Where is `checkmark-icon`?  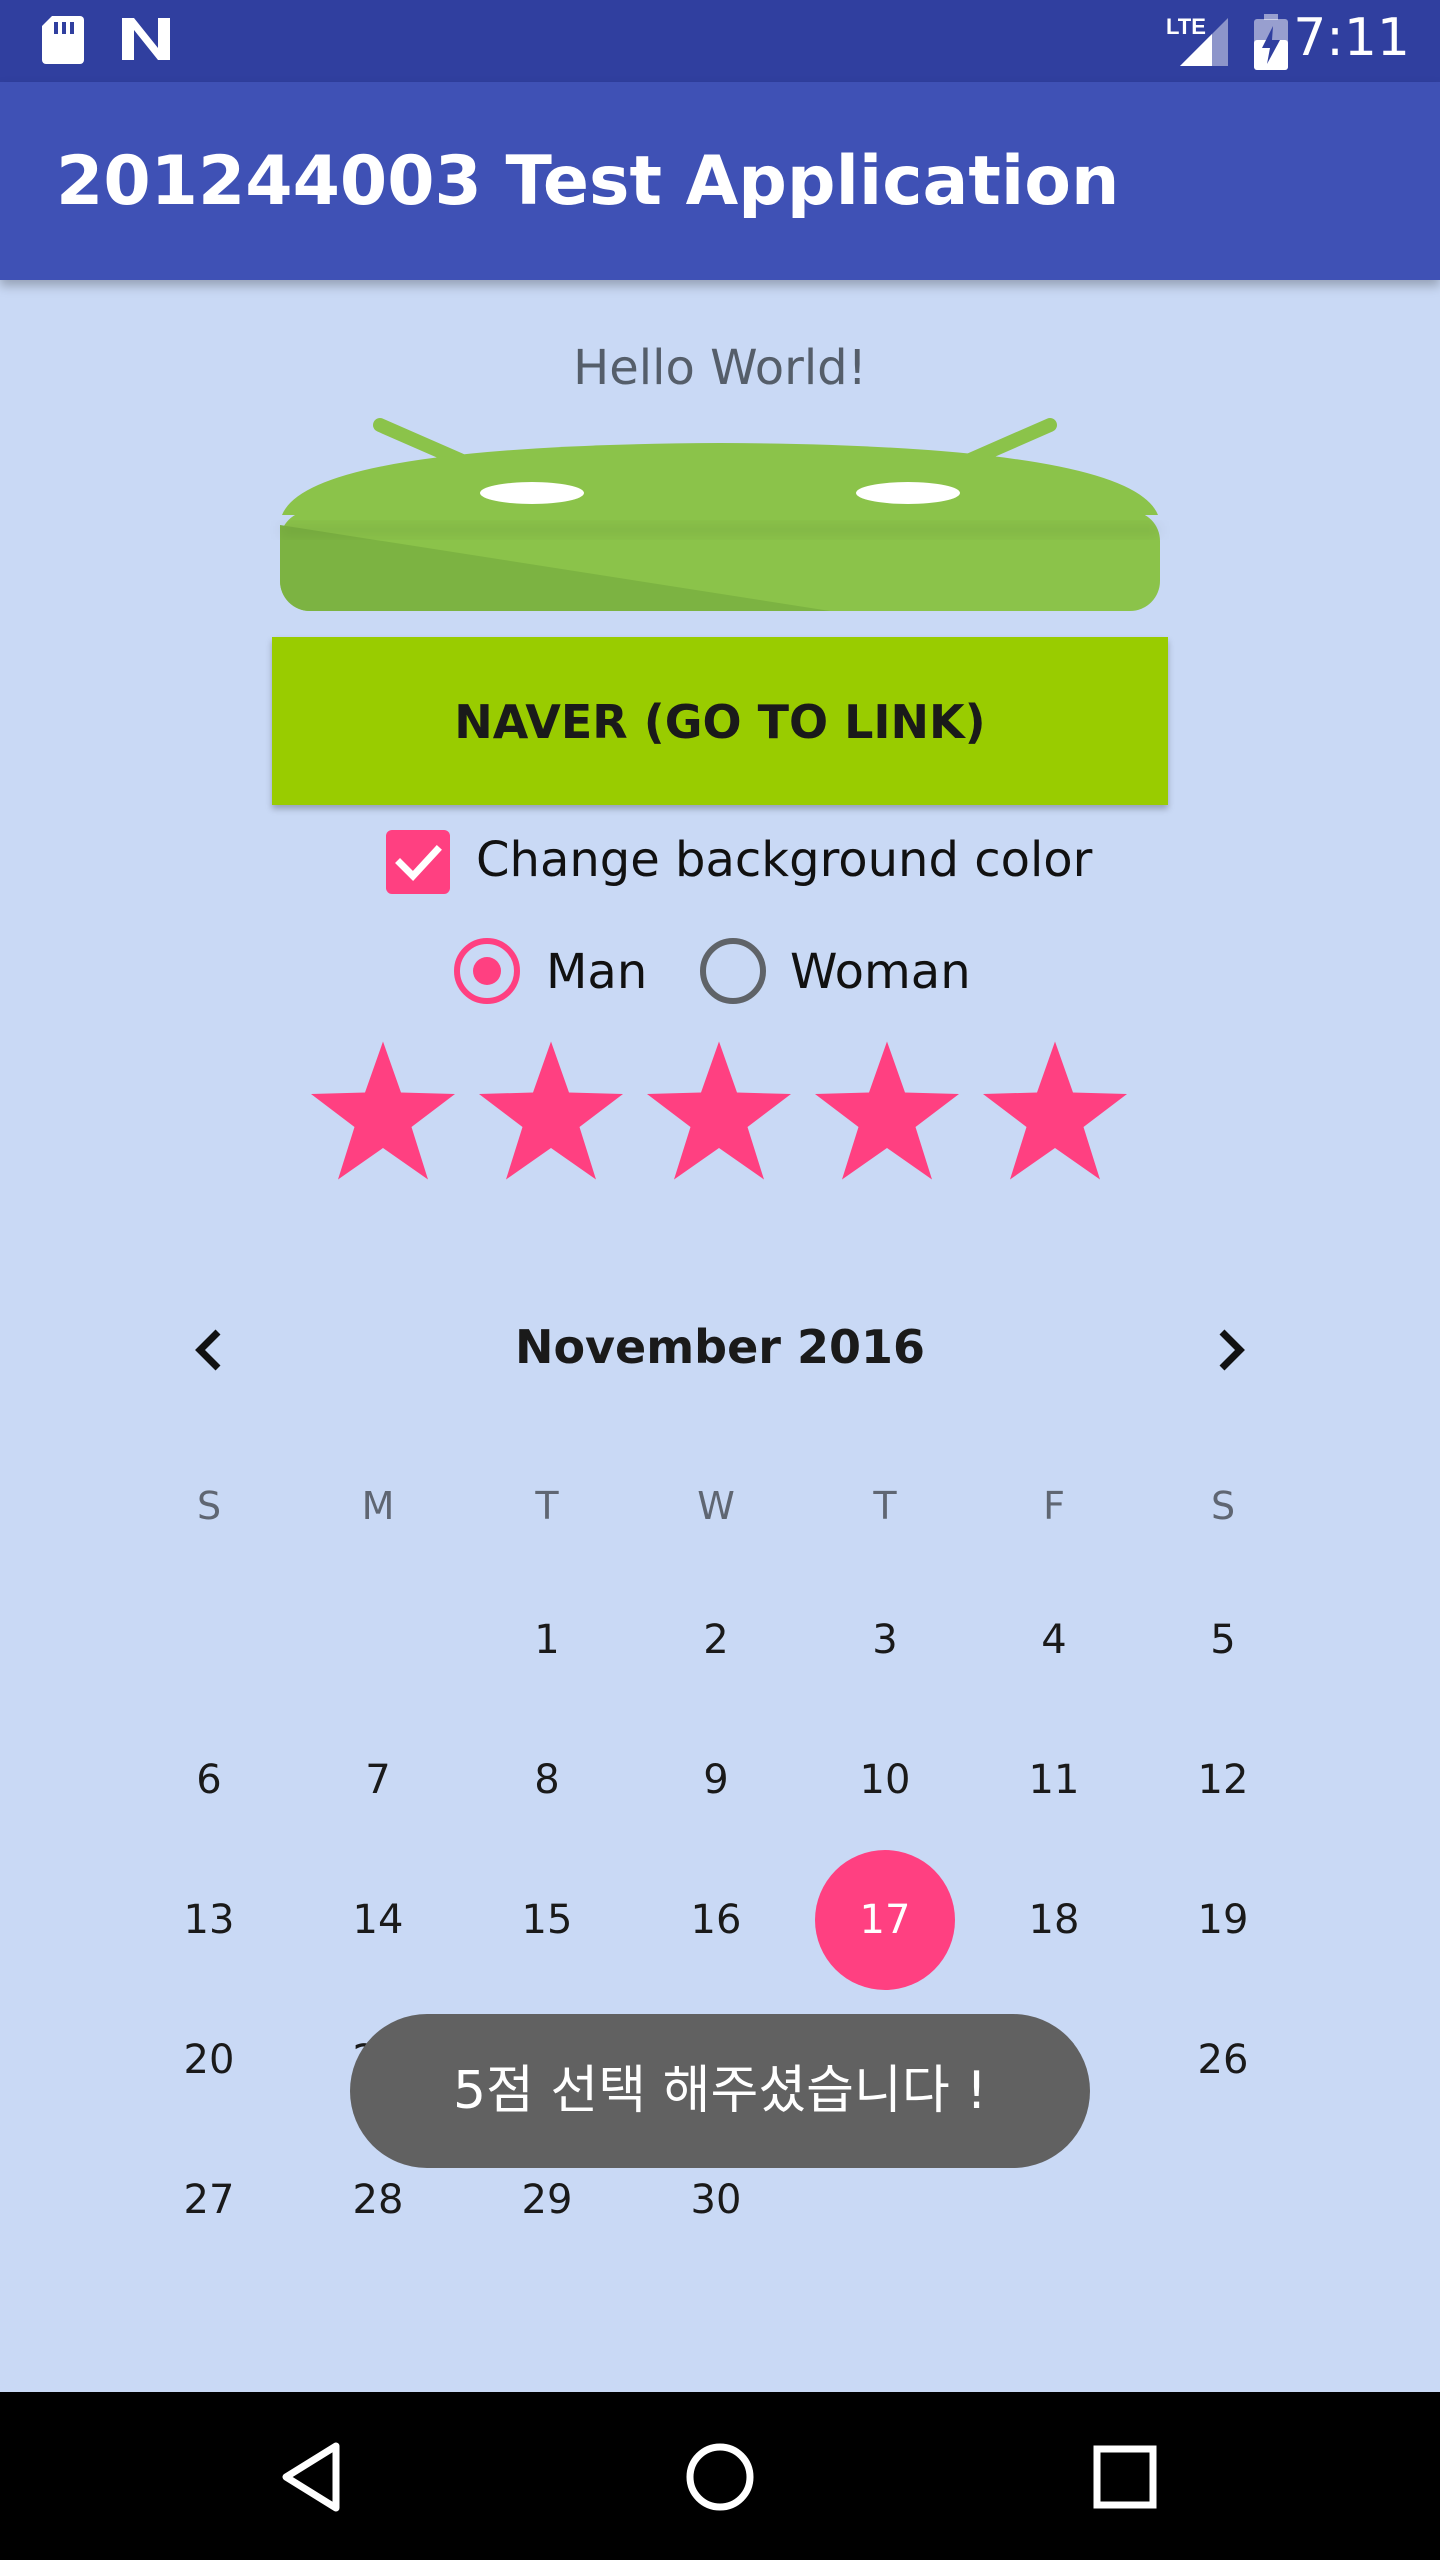 checkmark-icon is located at coordinates (418, 863).